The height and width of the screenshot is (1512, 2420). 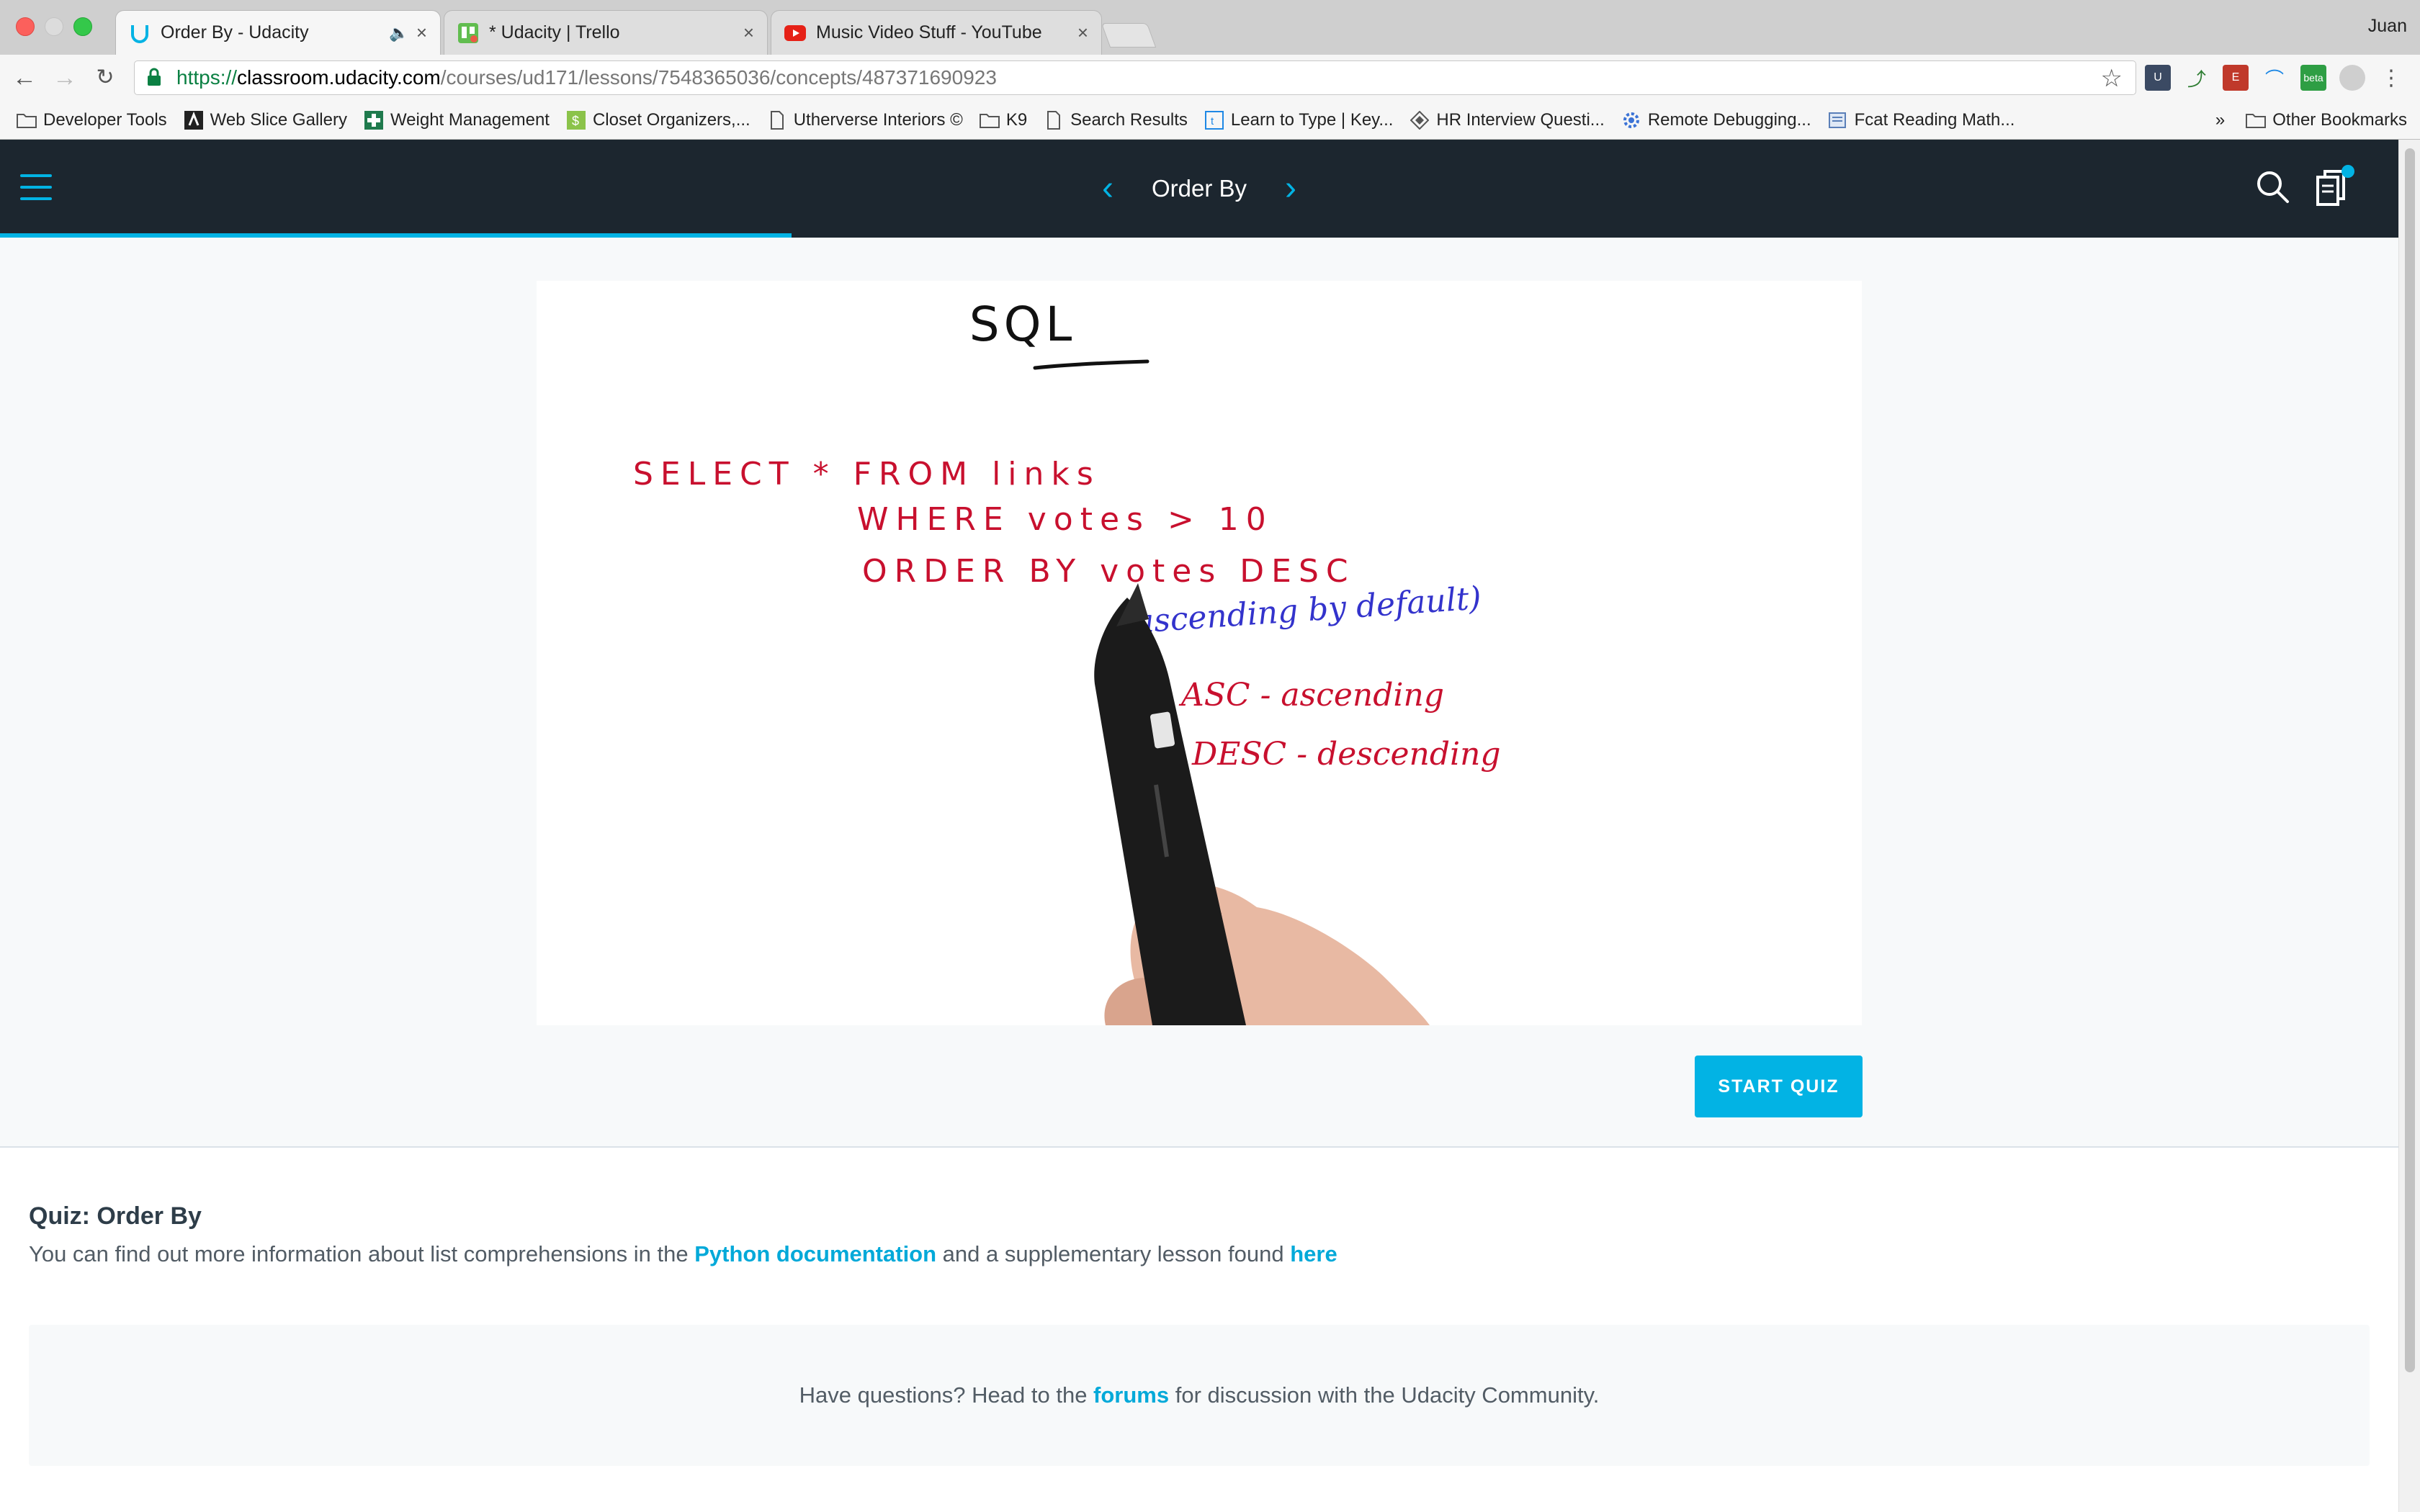 What do you see at coordinates (1017, 119) in the screenshot?
I see `bookmark-label: K9` at bounding box center [1017, 119].